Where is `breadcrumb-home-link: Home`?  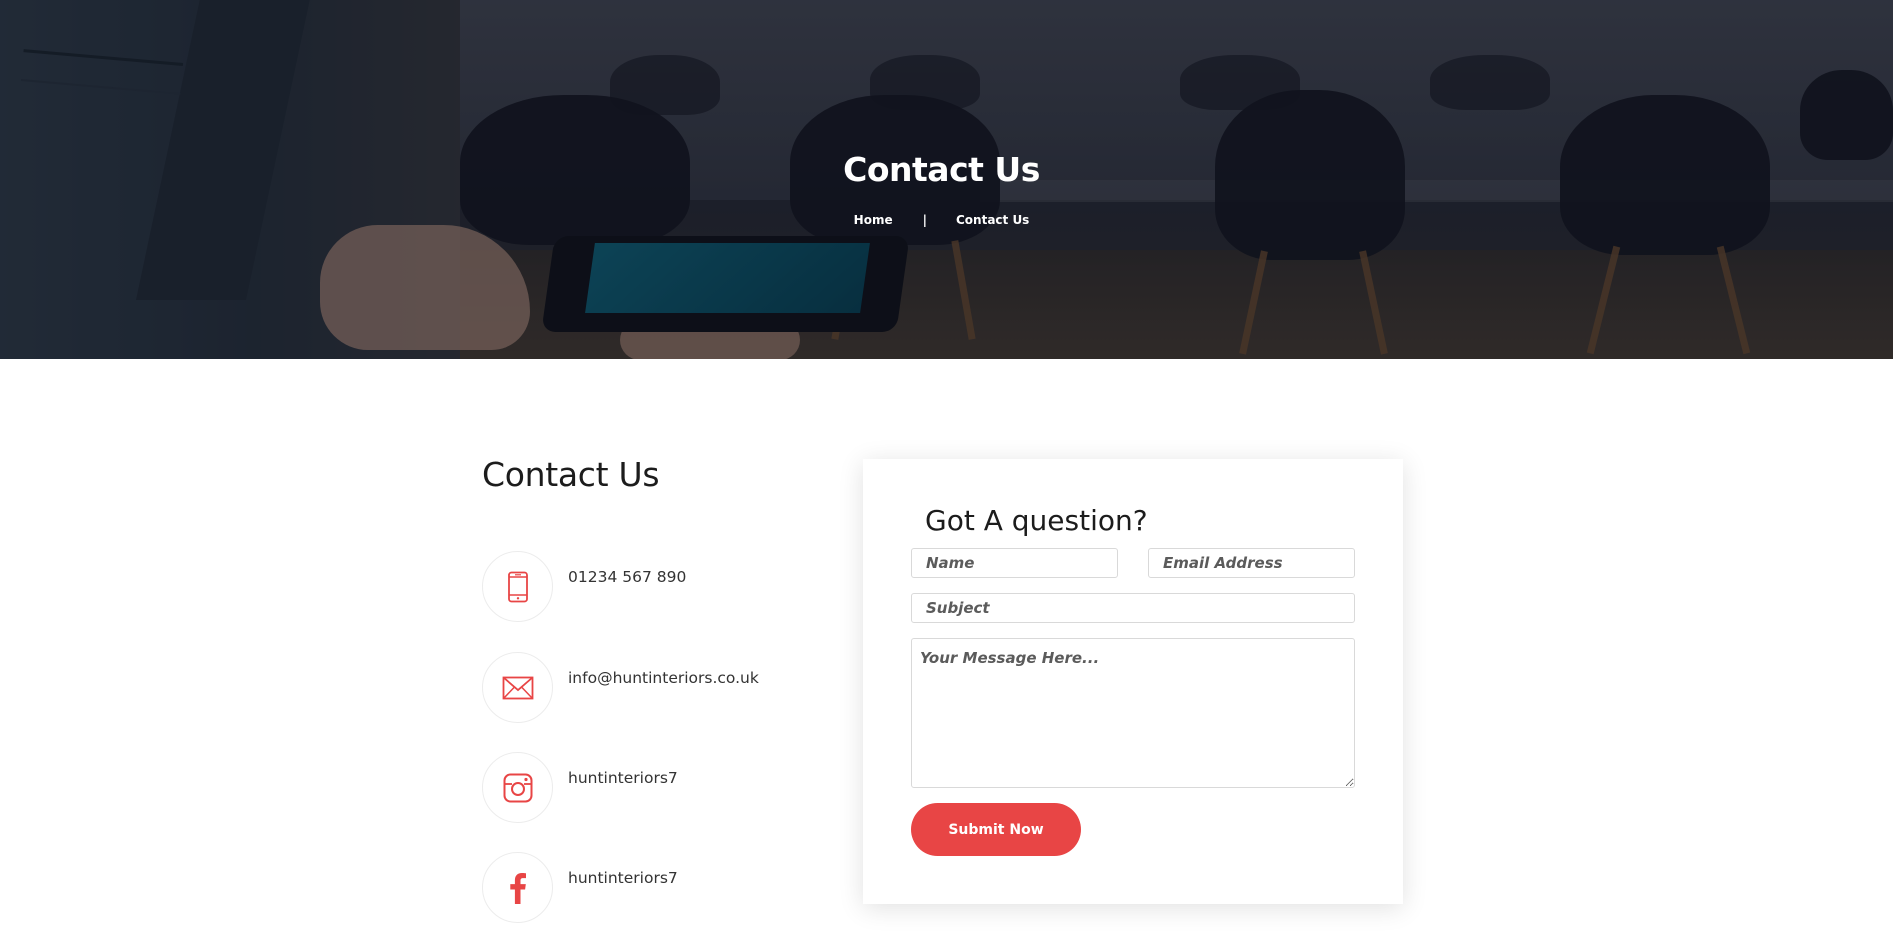 breadcrumb-home-link: Home is located at coordinates (873, 220).